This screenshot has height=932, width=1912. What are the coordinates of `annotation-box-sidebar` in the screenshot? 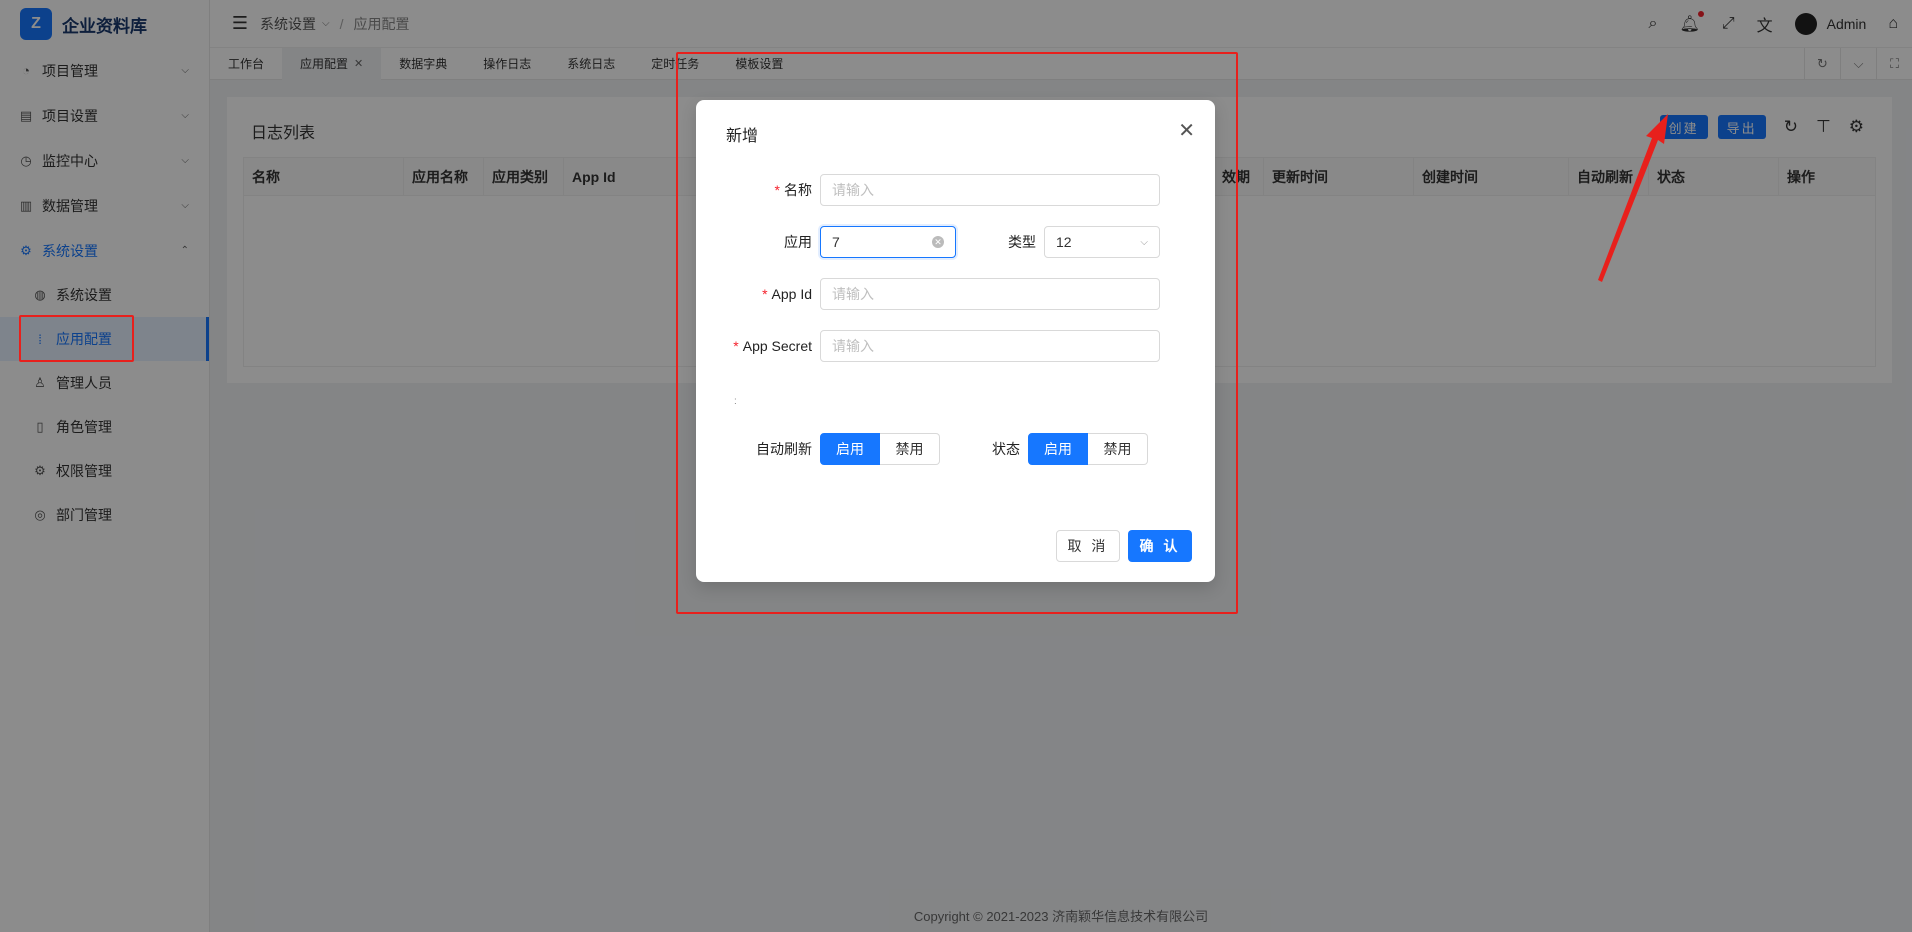 It's located at (76, 338).